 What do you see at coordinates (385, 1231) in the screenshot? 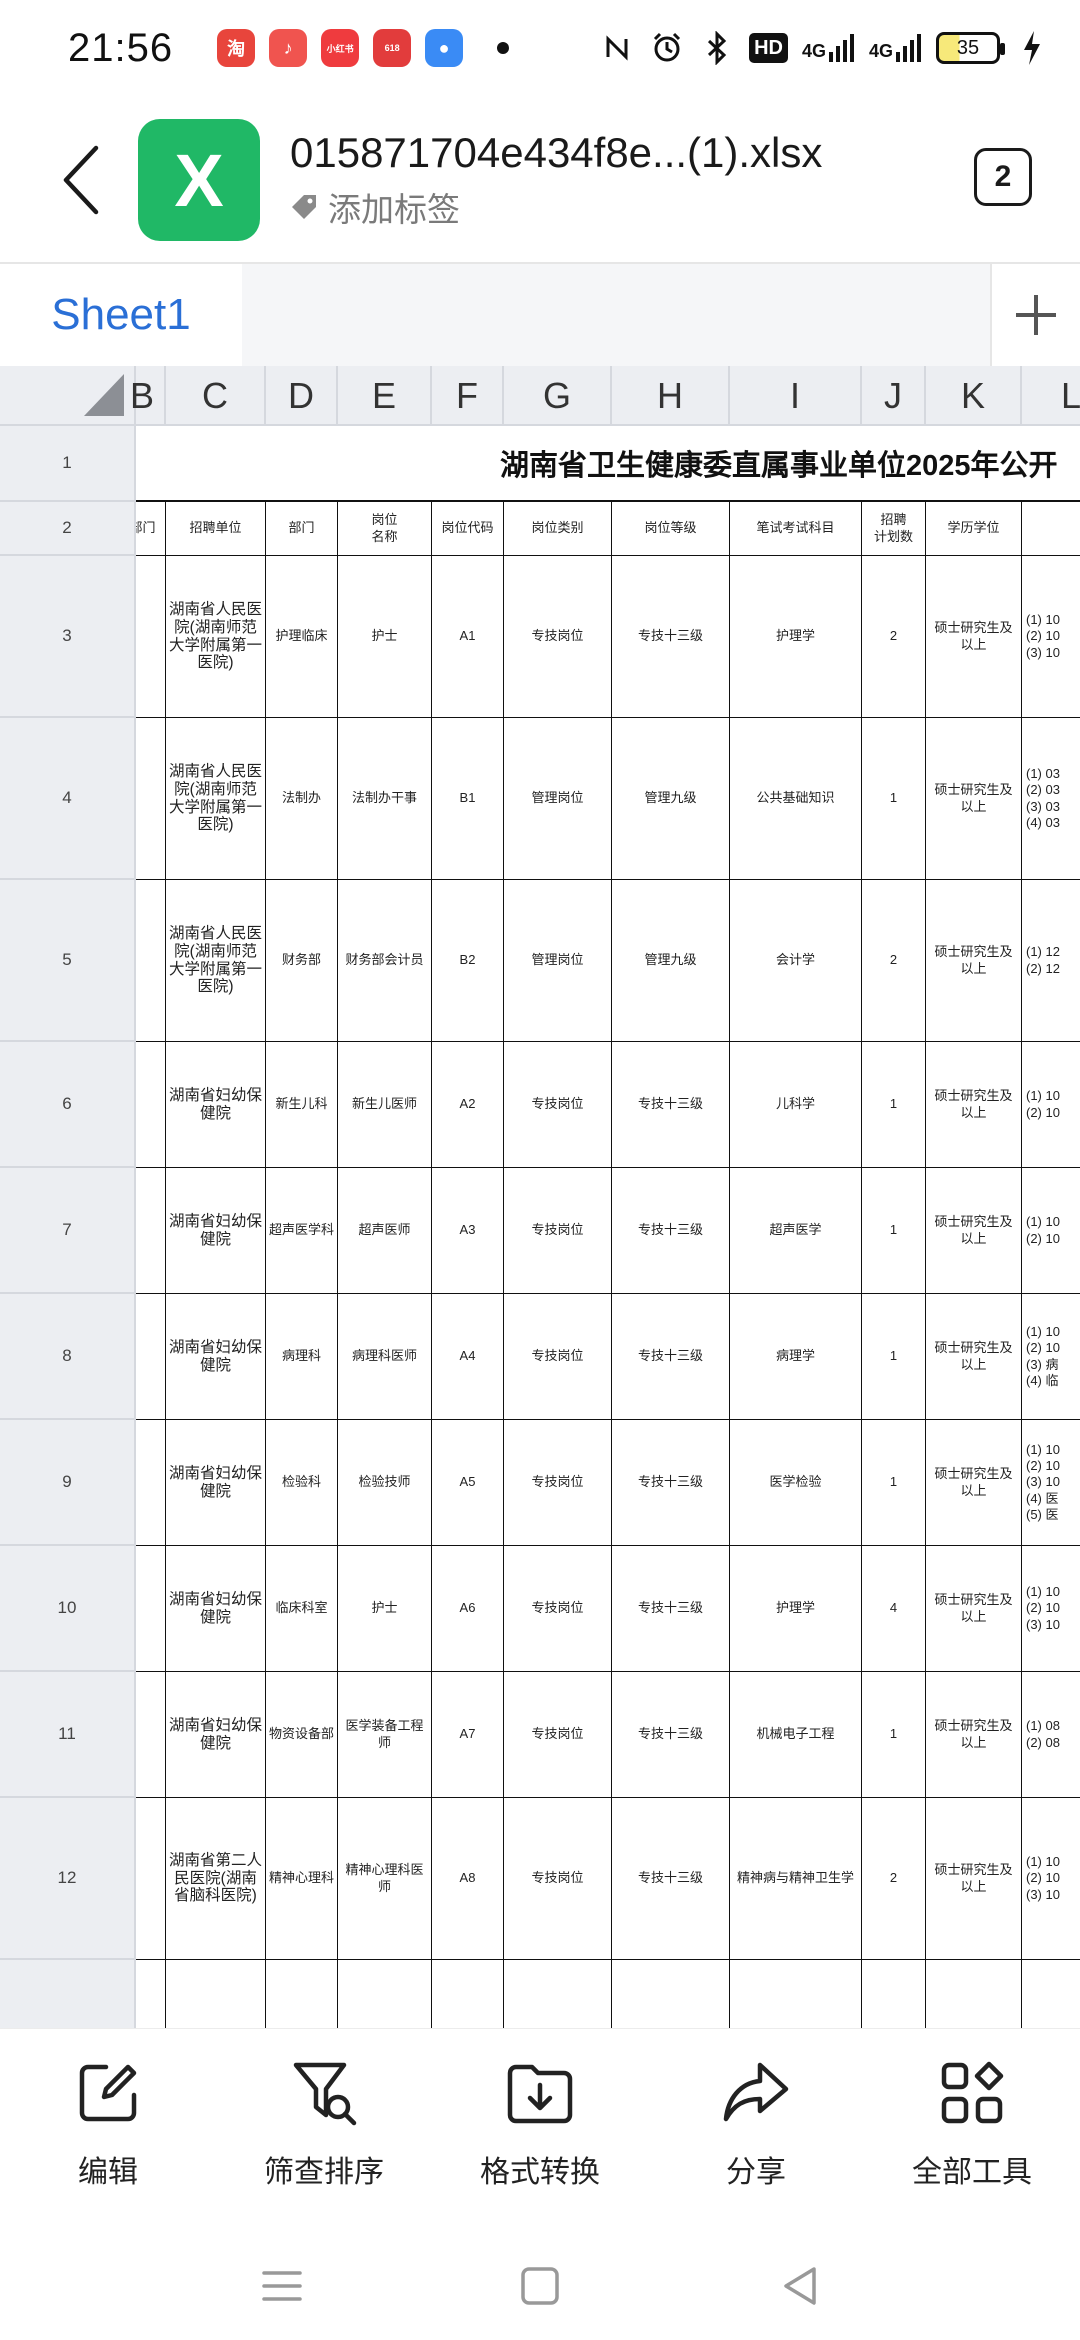
I see `cell-post: 超声医师` at bounding box center [385, 1231].